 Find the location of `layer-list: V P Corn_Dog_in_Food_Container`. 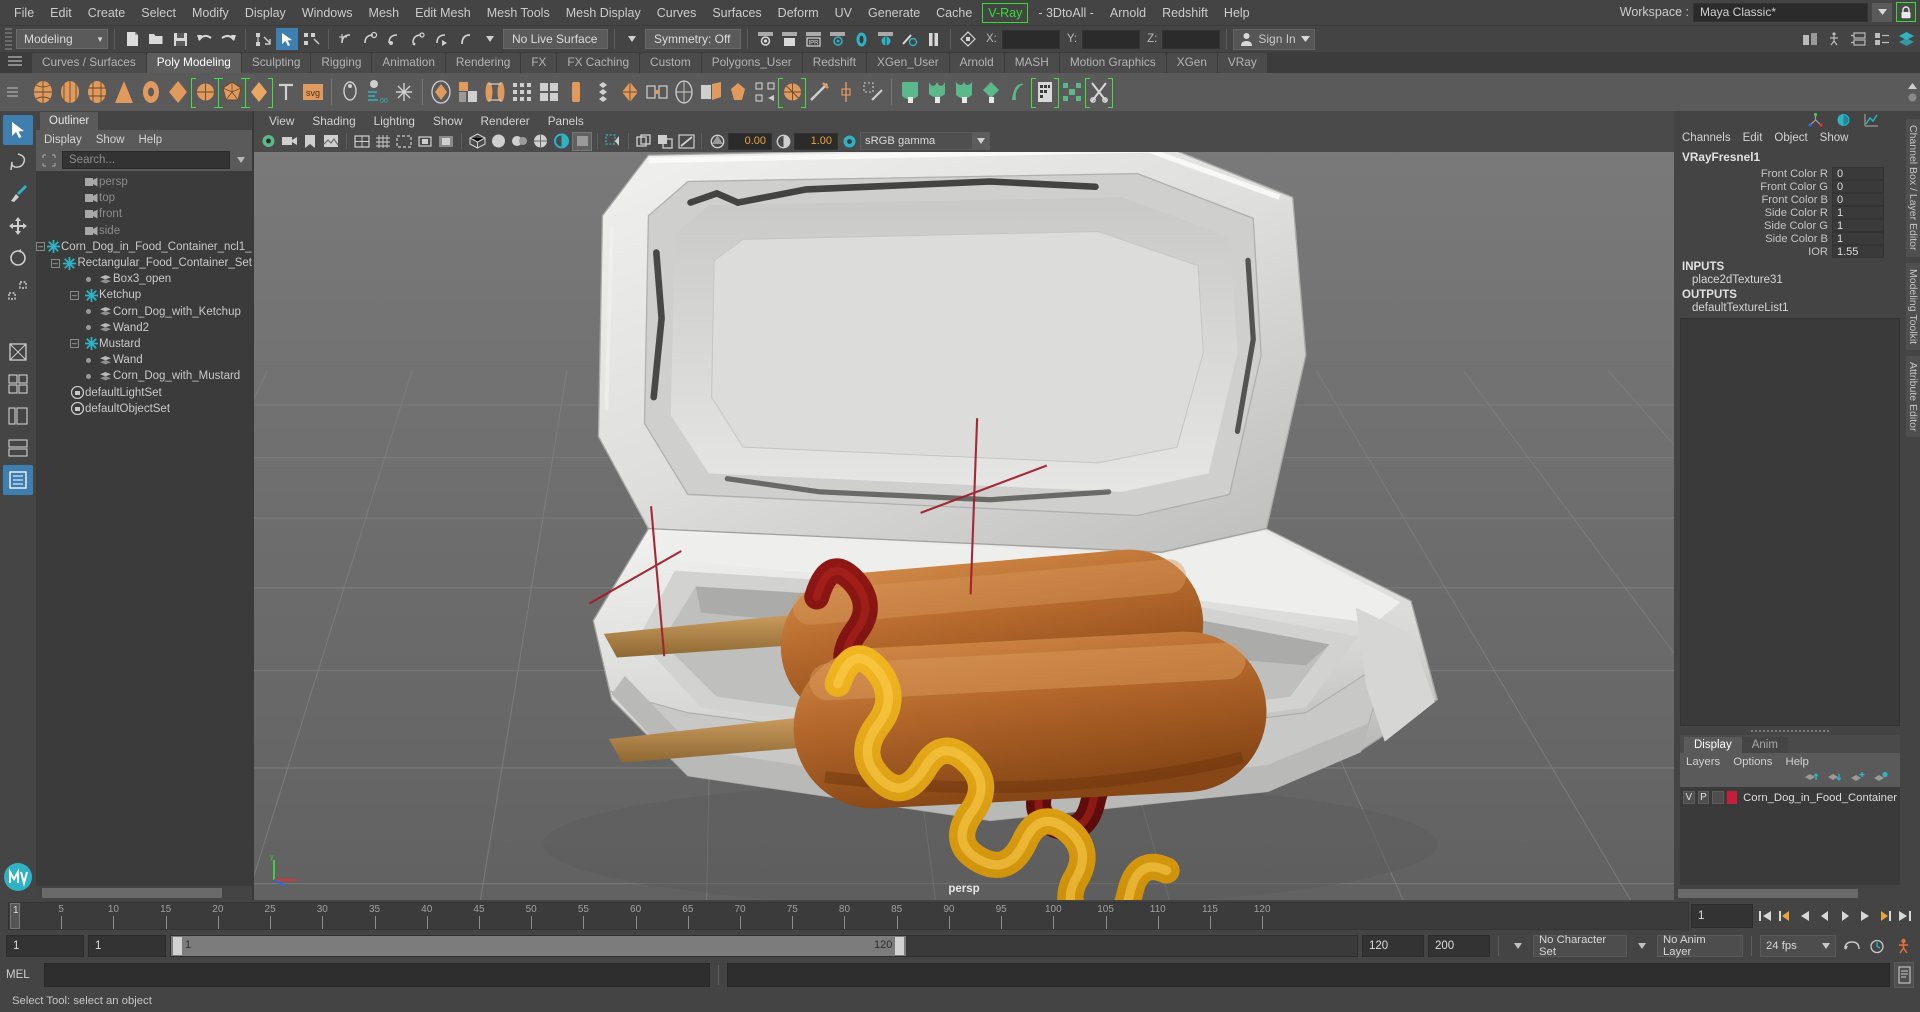

layer-list: V P Corn_Dog_in_Food_Container is located at coordinates (1790, 836).